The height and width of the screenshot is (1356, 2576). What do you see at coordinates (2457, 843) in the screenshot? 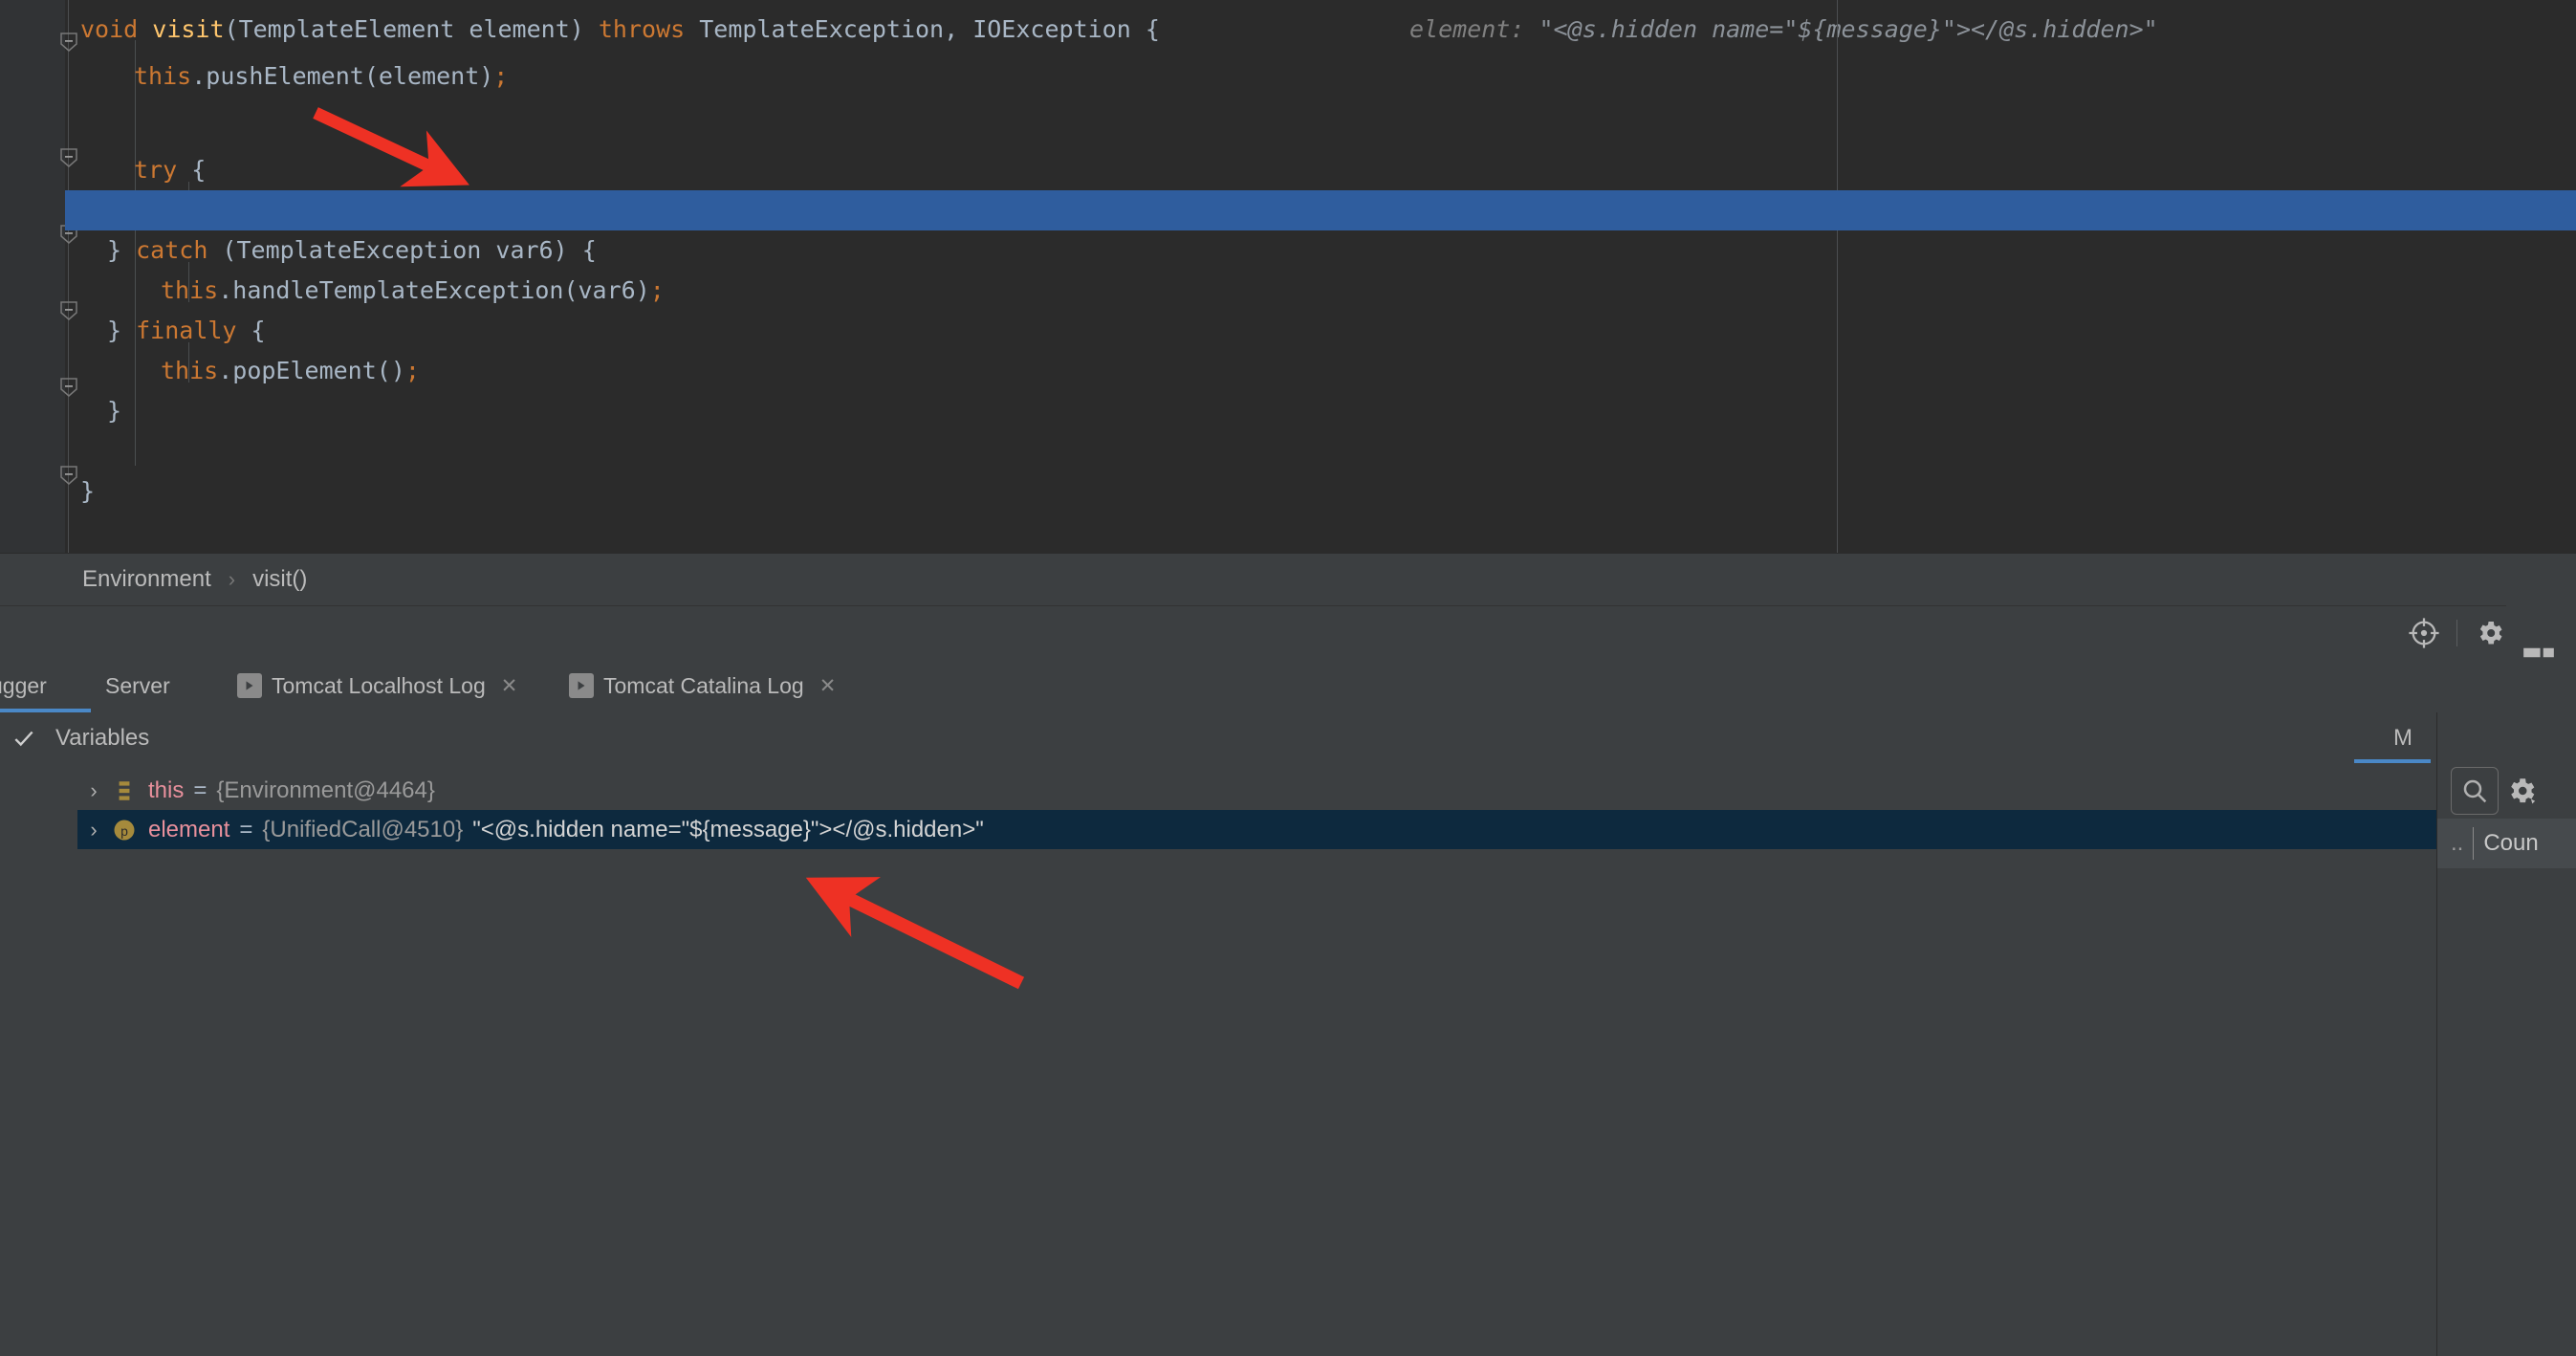
I see `count-prefix: ..` at bounding box center [2457, 843].